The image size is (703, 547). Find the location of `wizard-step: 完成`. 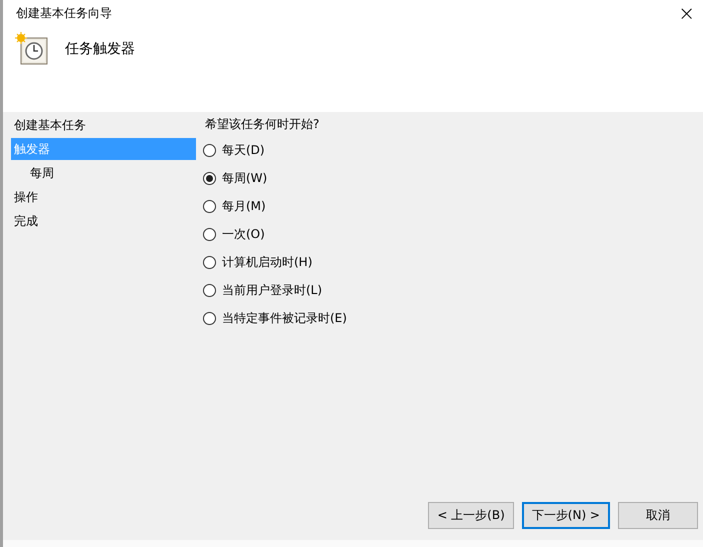

wizard-step: 完成 is located at coordinates (103, 222).